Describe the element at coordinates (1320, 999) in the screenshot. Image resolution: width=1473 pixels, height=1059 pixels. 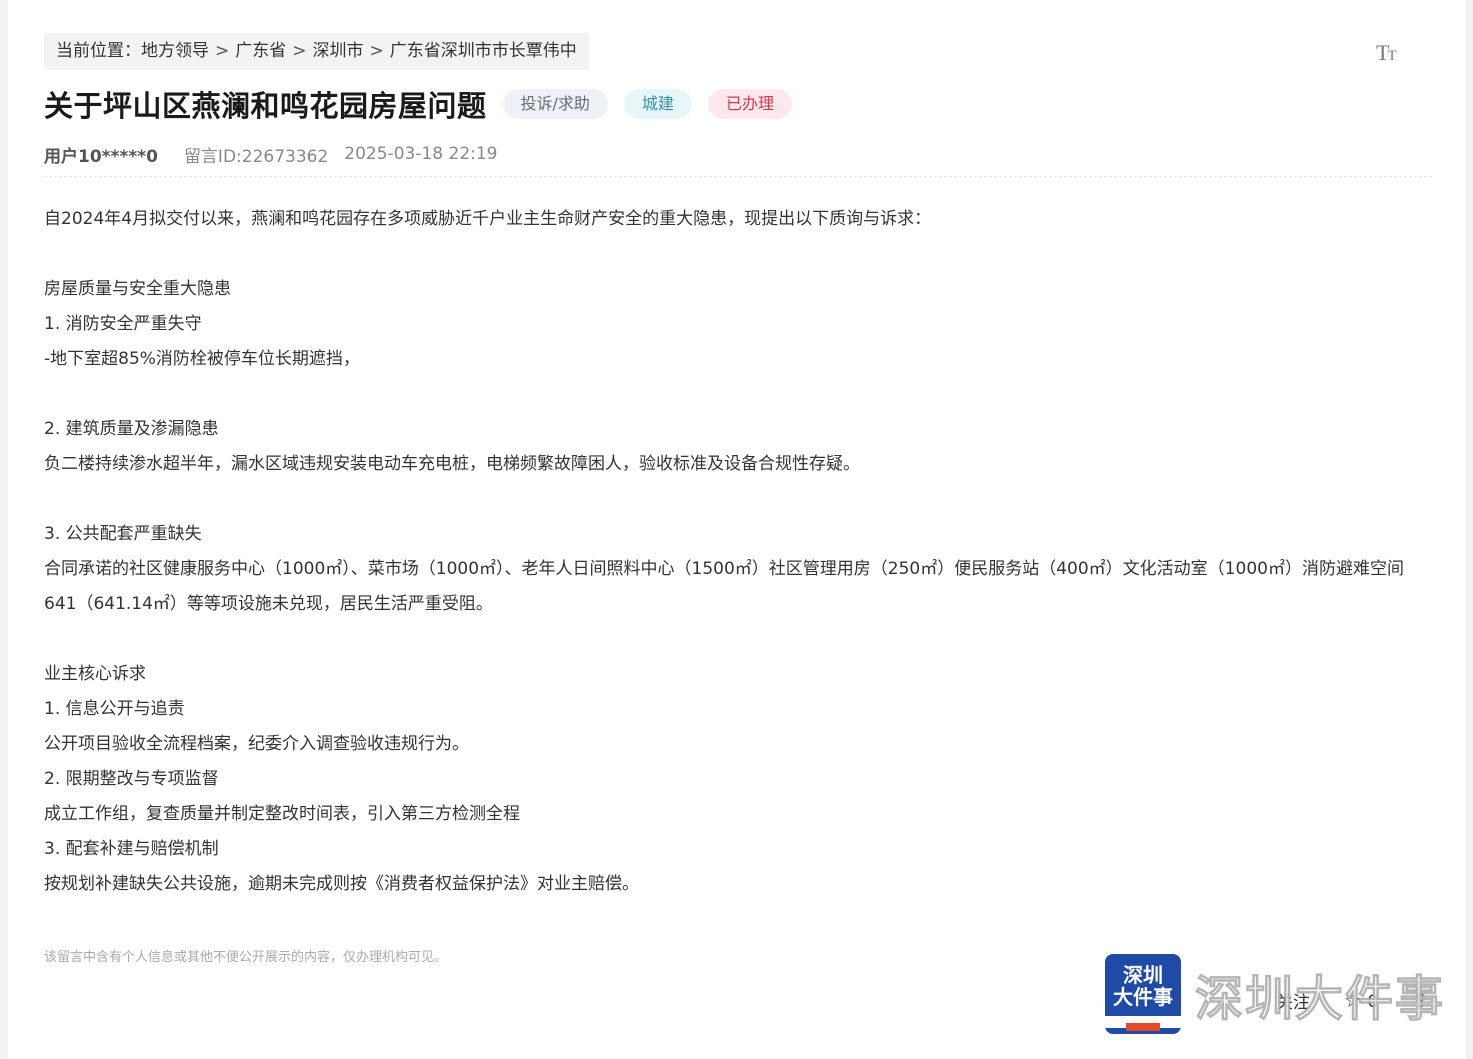
I see `watermark-text: 深圳大件事` at that location.